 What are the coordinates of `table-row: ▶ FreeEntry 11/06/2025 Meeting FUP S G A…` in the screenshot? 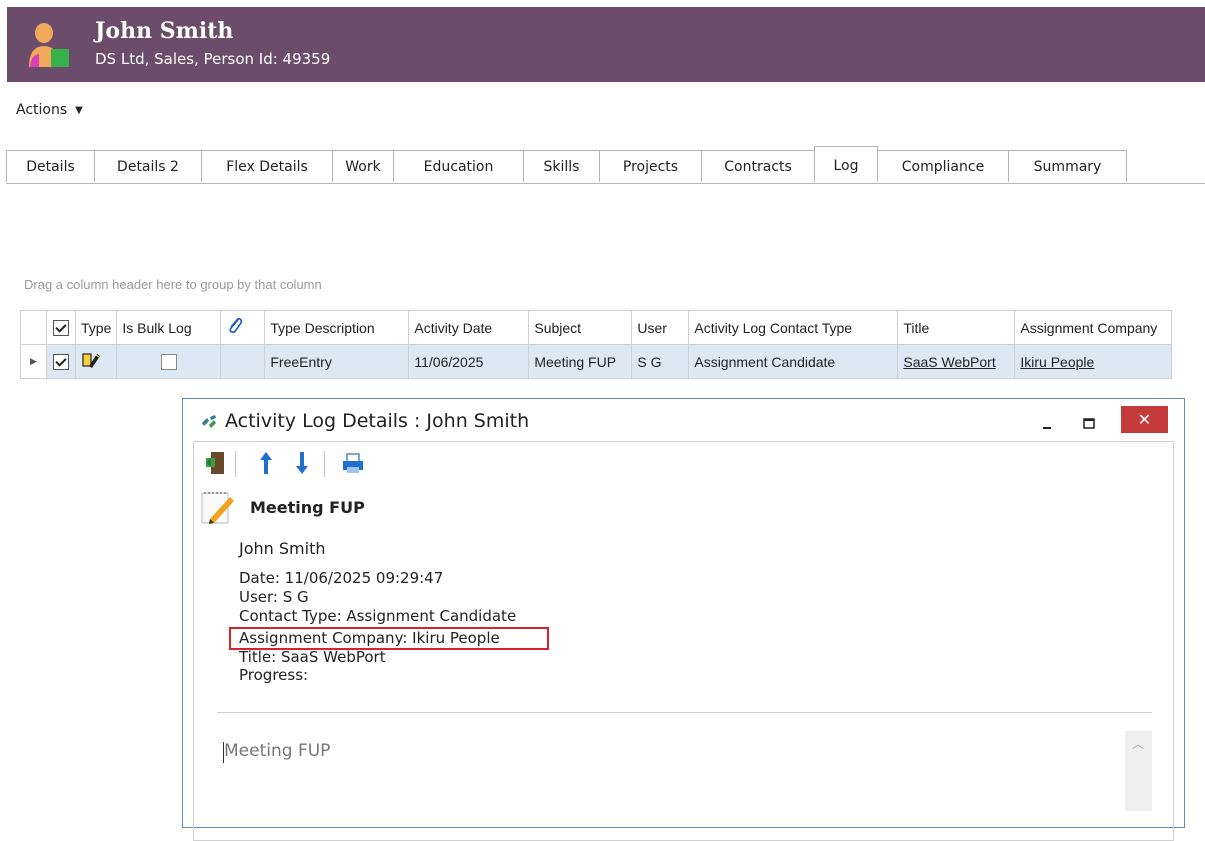 It's located at (596, 361).